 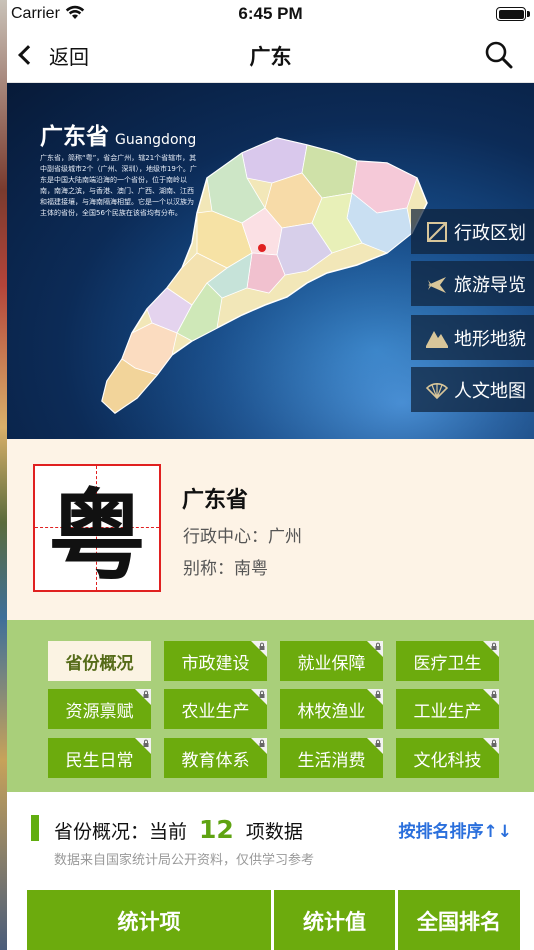 I want to click on stats-accent-bar, so click(x=35, y=828).